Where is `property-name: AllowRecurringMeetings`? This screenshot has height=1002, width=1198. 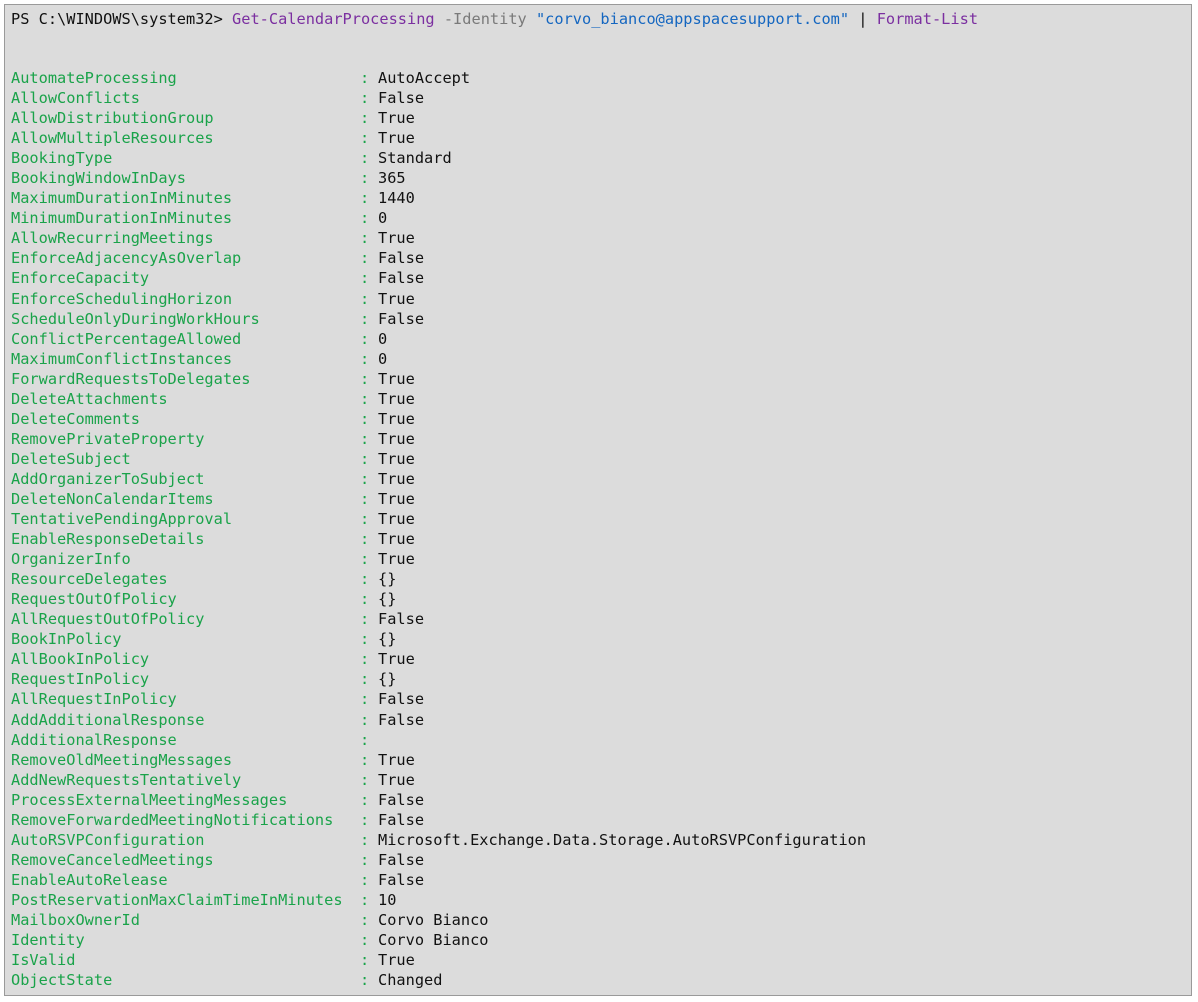 property-name: AllowRecurringMeetings is located at coordinates (112, 238).